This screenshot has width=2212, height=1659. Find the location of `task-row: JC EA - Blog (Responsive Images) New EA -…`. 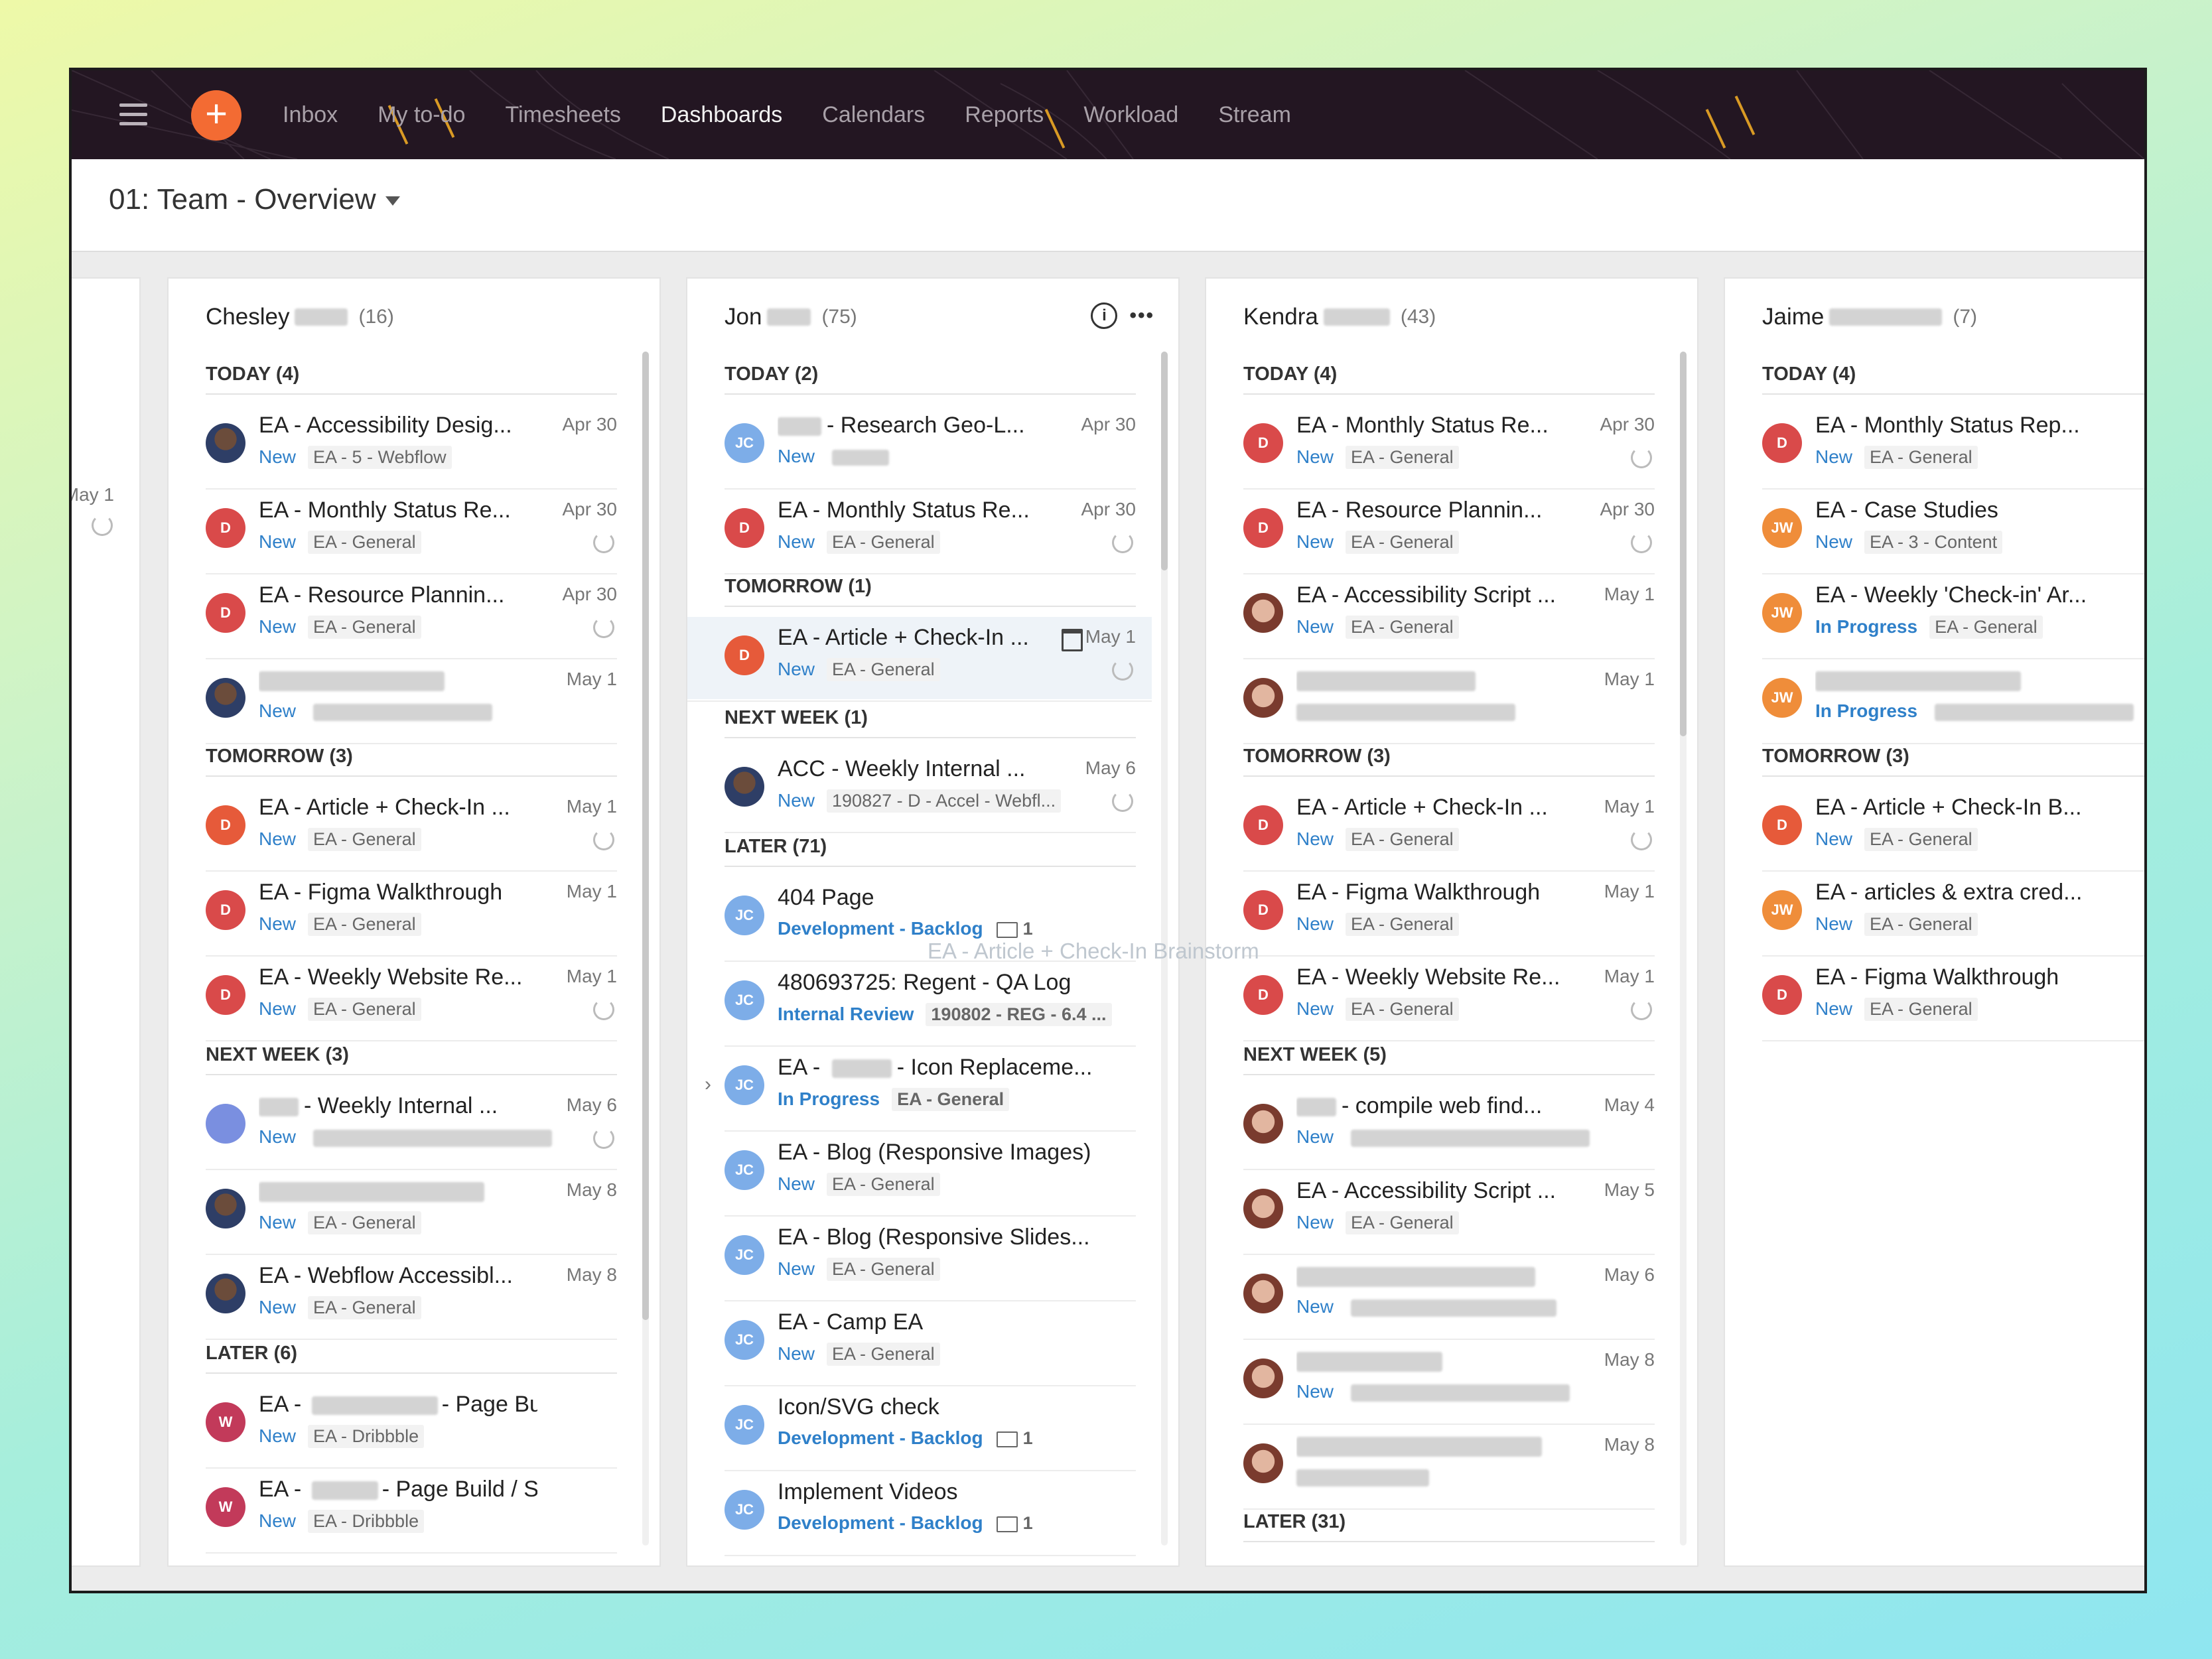

task-row: JC EA - Blog (Responsive Images) New EA -… is located at coordinates (930, 1175).